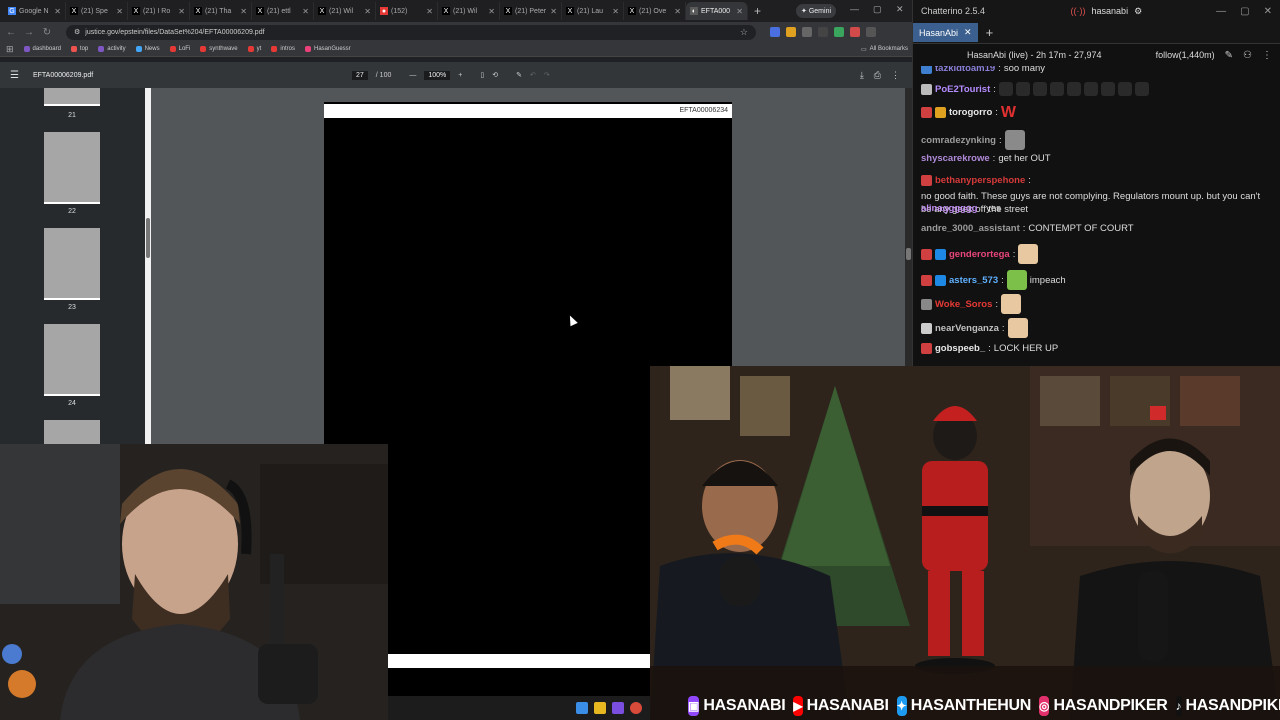 Image resolution: width=1280 pixels, height=720 pixels. What do you see at coordinates (980, 180) in the screenshot?
I see `chat-username: bethanyperspehone` at bounding box center [980, 180].